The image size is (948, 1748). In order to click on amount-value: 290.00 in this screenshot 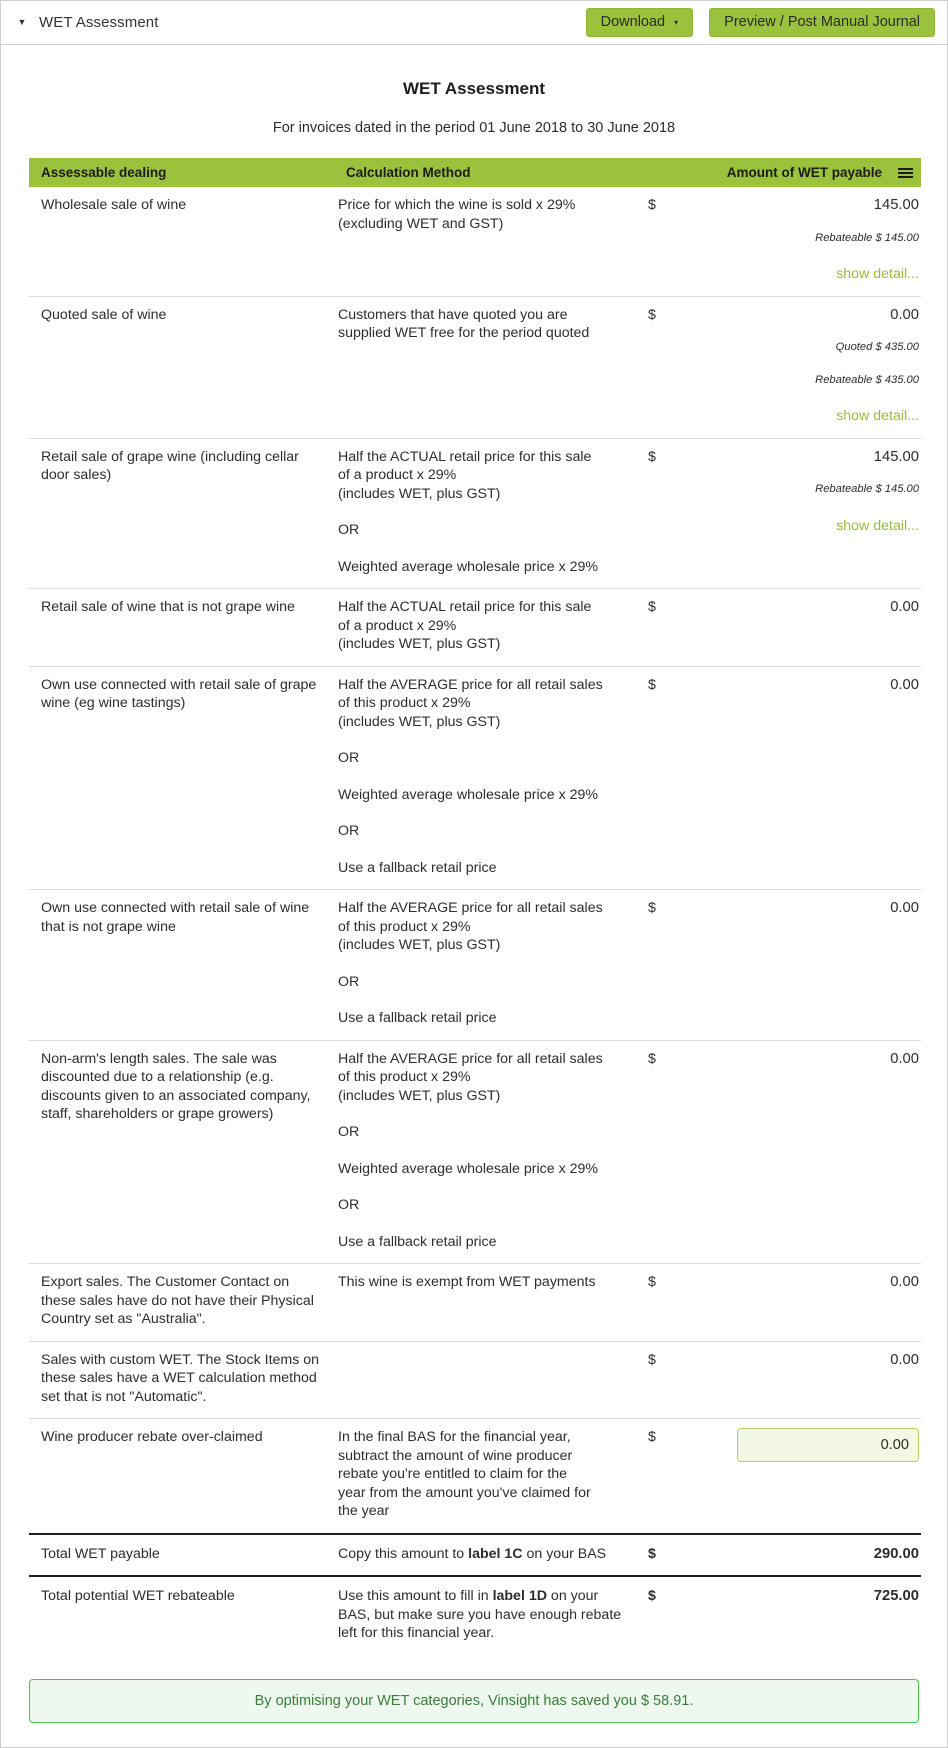, I will do `click(896, 1553)`.